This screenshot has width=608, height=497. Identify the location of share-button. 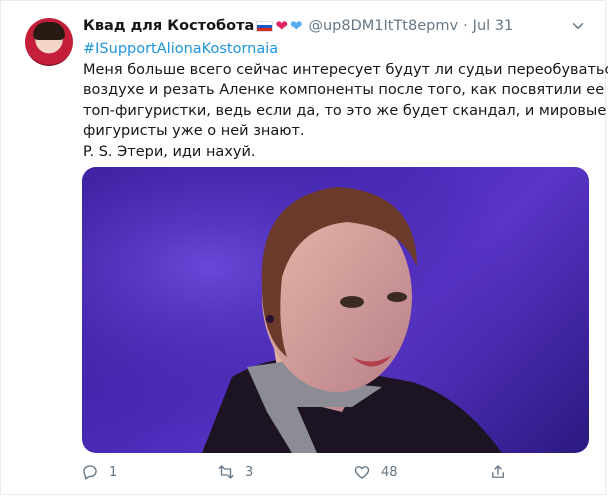
(498, 472).